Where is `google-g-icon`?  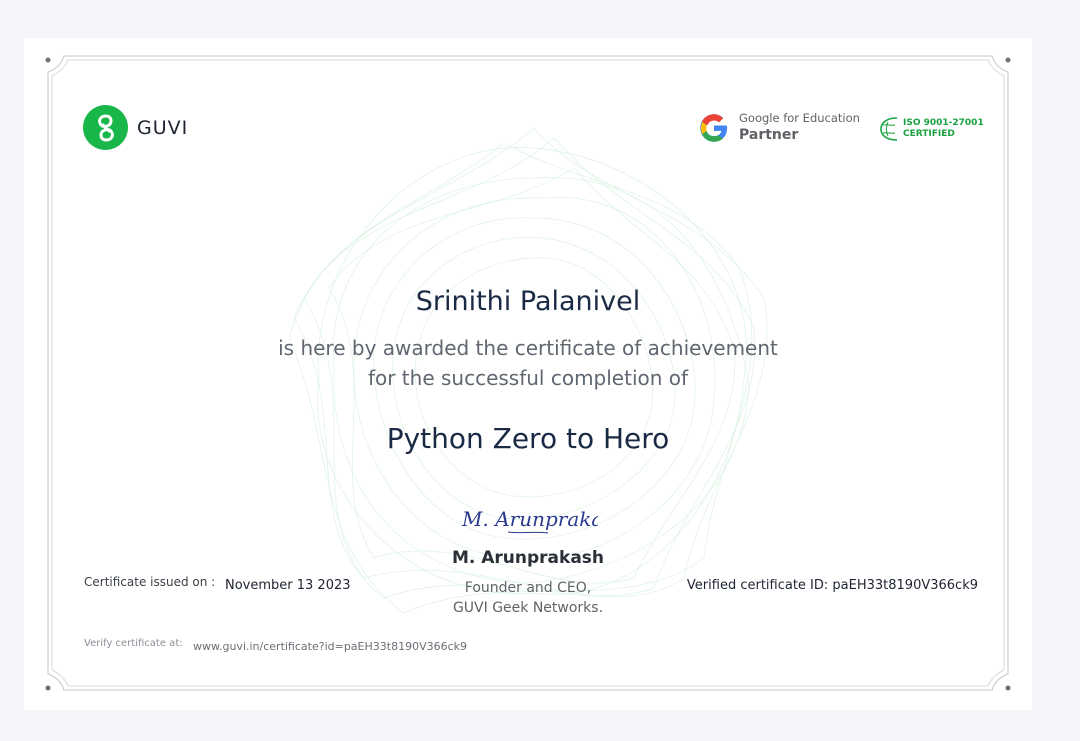 google-g-icon is located at coordinates (714, 127).